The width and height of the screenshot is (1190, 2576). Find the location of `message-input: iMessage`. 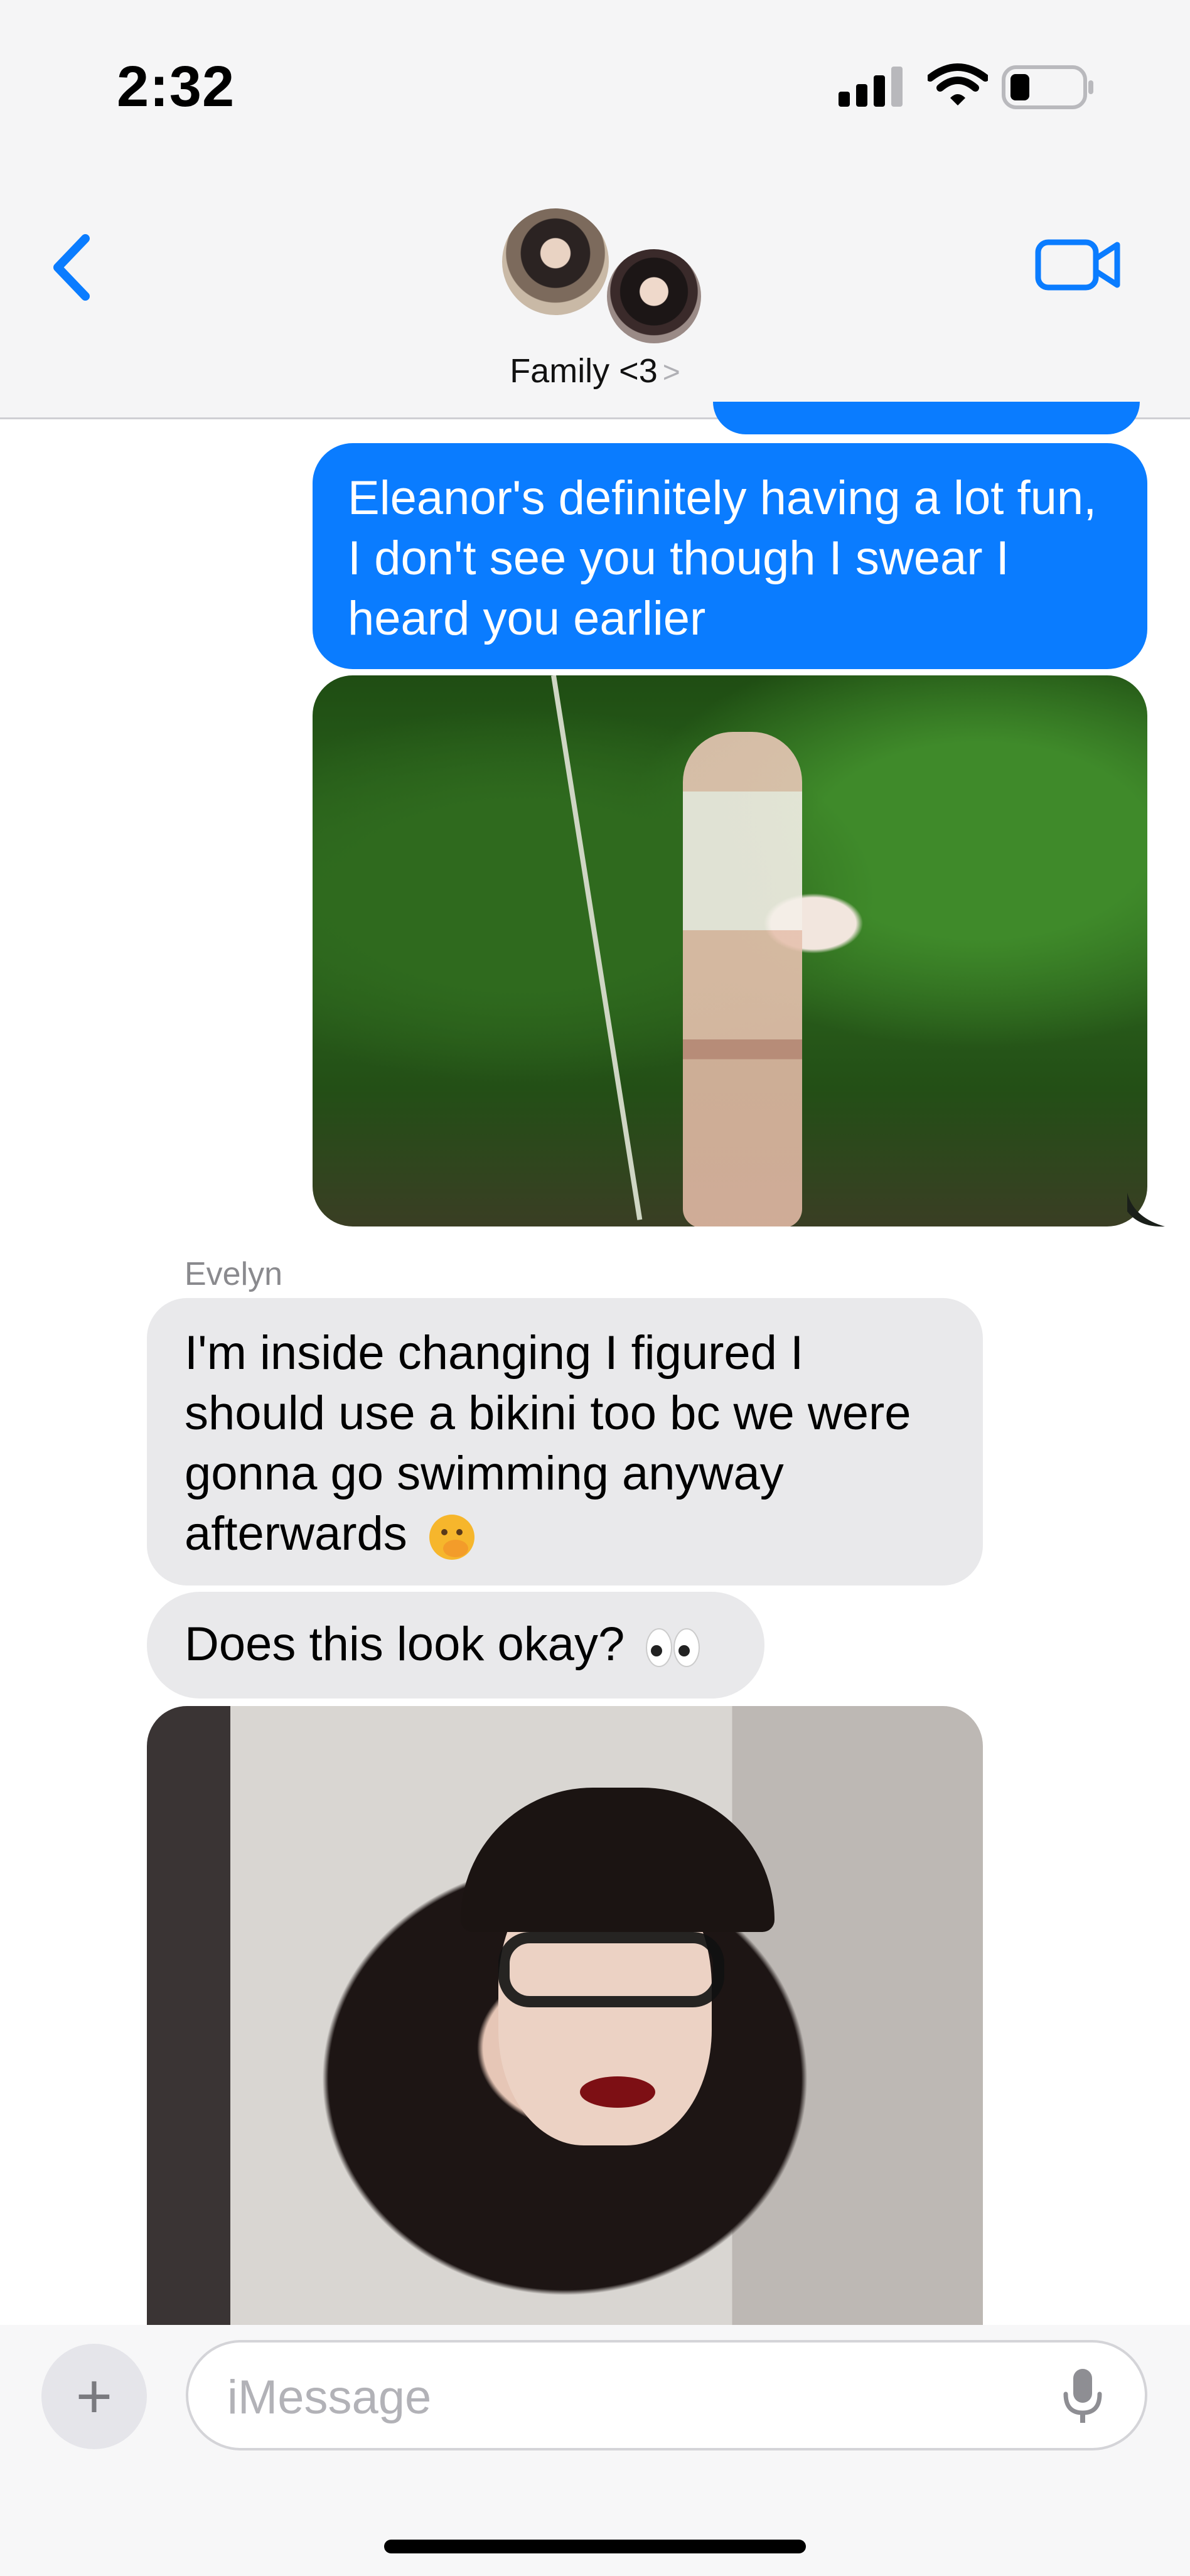

message-input: iMessage is located at coordinates (666, 2395).